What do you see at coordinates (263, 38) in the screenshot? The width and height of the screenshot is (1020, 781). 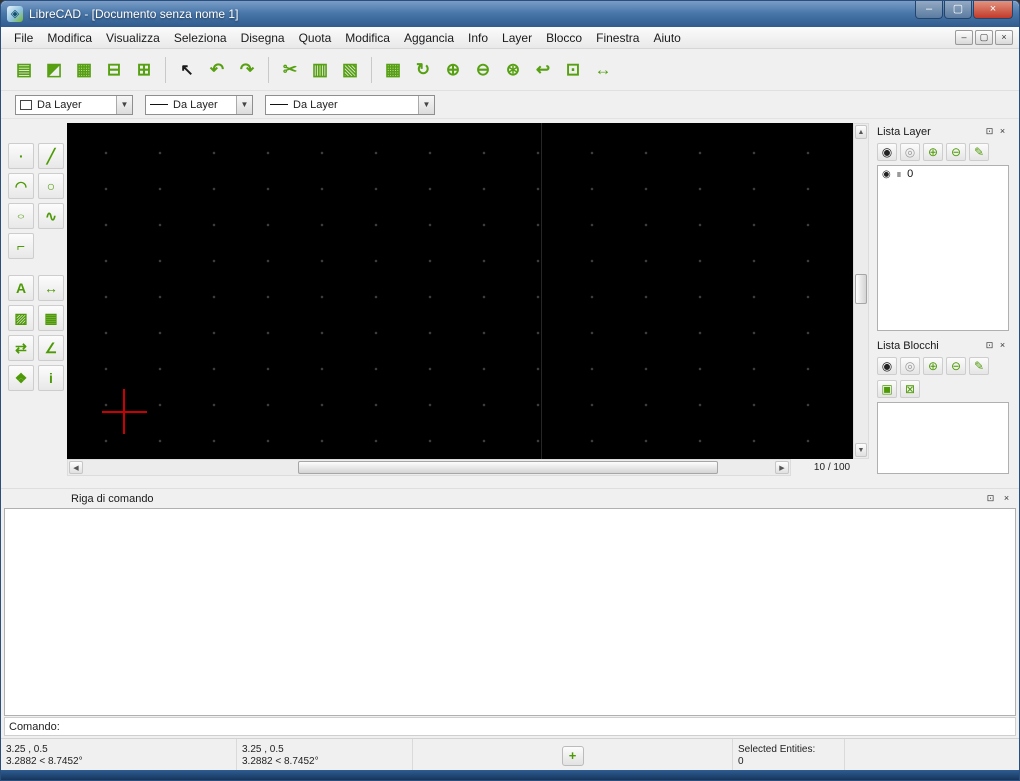 I see `menu-disegna: Disegna` at bounding box center [263, 38].